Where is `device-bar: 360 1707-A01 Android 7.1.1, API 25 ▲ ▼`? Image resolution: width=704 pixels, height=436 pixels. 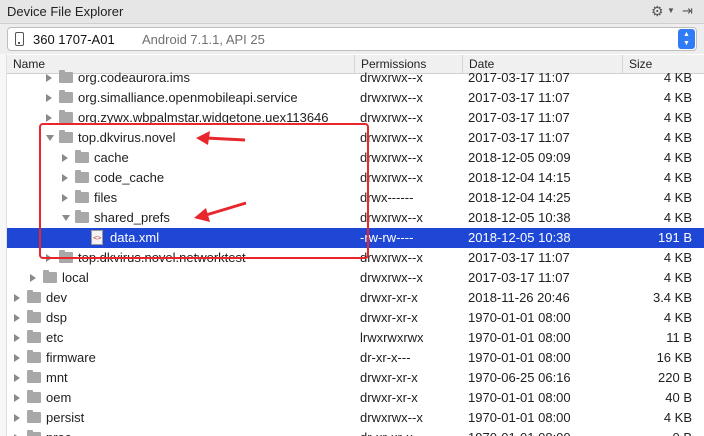
device-bar: 360 1707-A01 Android 7.1.1, API 25 ▲ ▼ is located at coordinates (352, 39).